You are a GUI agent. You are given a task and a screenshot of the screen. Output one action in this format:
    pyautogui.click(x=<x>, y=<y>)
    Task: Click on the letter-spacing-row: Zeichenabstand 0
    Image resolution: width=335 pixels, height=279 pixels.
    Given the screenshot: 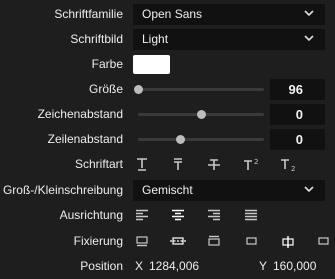 What is the action you would take?
    pyautogui.click(x=167, y=114)
    